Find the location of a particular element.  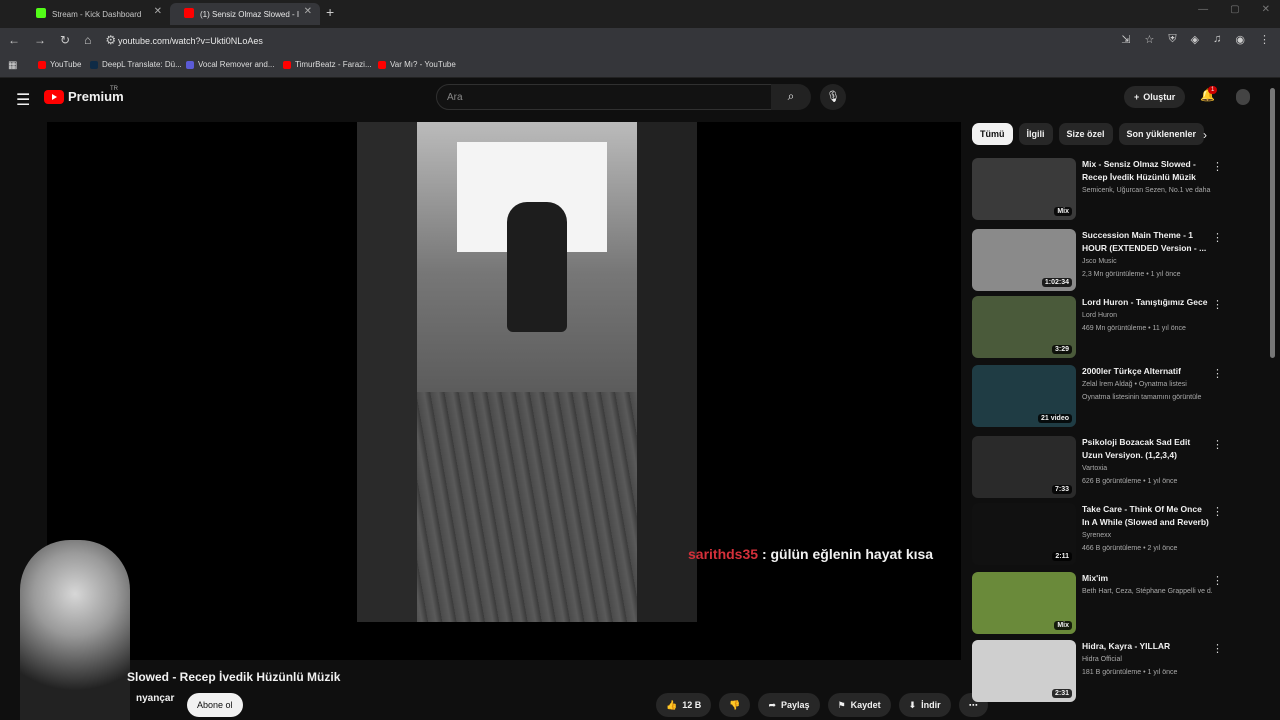

bookmark-varmi: Var Mı? - YouTube is located at coordinates (417, 64).